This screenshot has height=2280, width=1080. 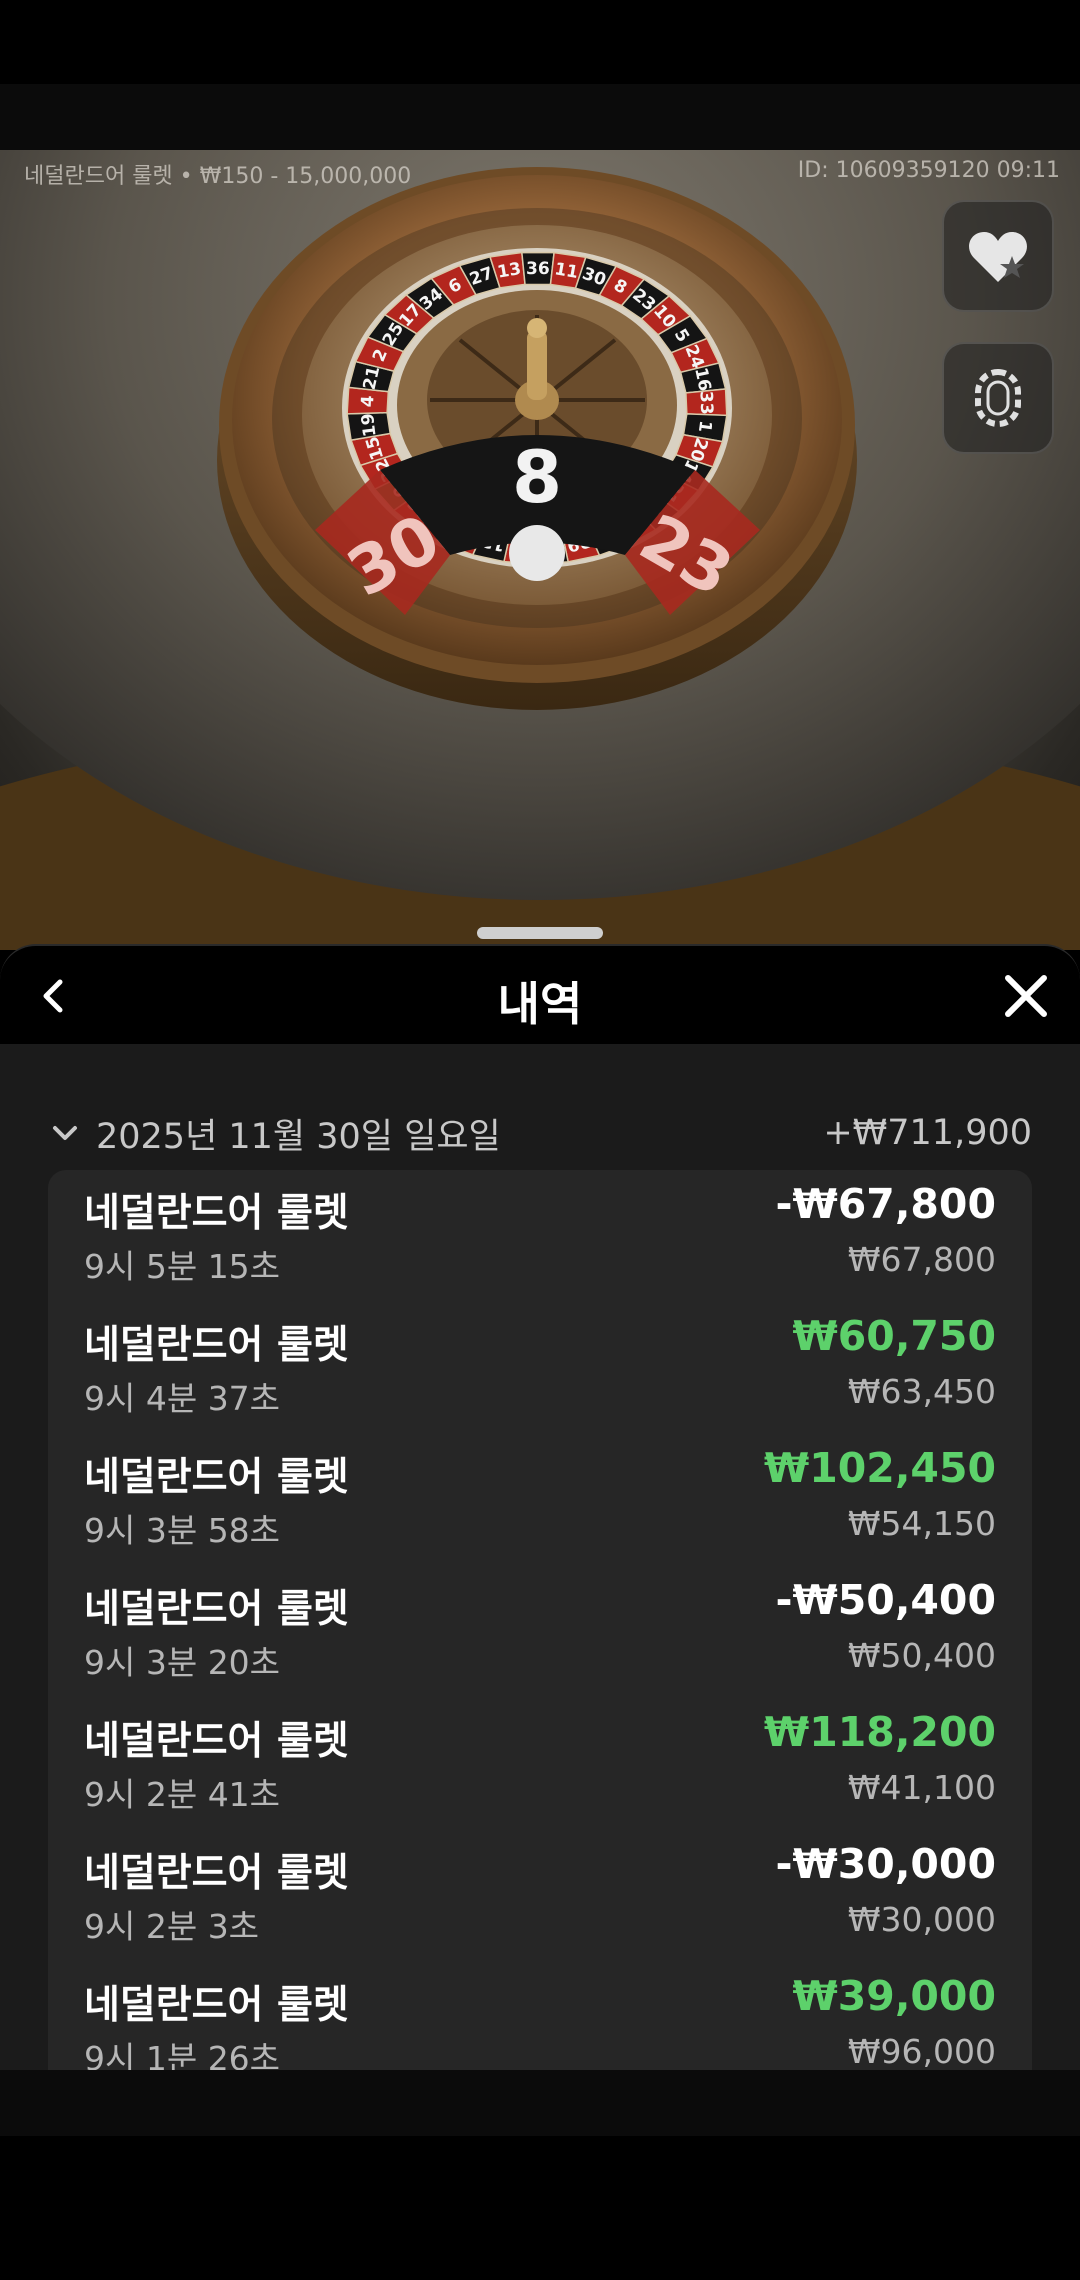 What do you see at coordinates (182, 1530) in the screenshot?
I see `round-time: 9시 3분 58초` at bounding box center [182, 1530].